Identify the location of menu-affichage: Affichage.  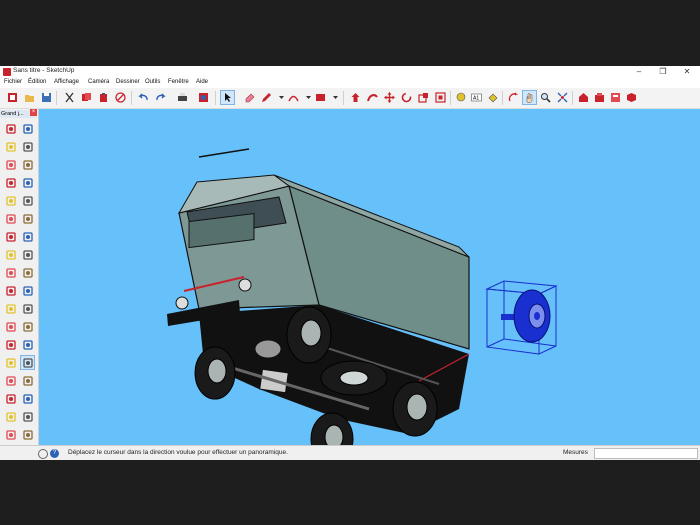
(66, 82).